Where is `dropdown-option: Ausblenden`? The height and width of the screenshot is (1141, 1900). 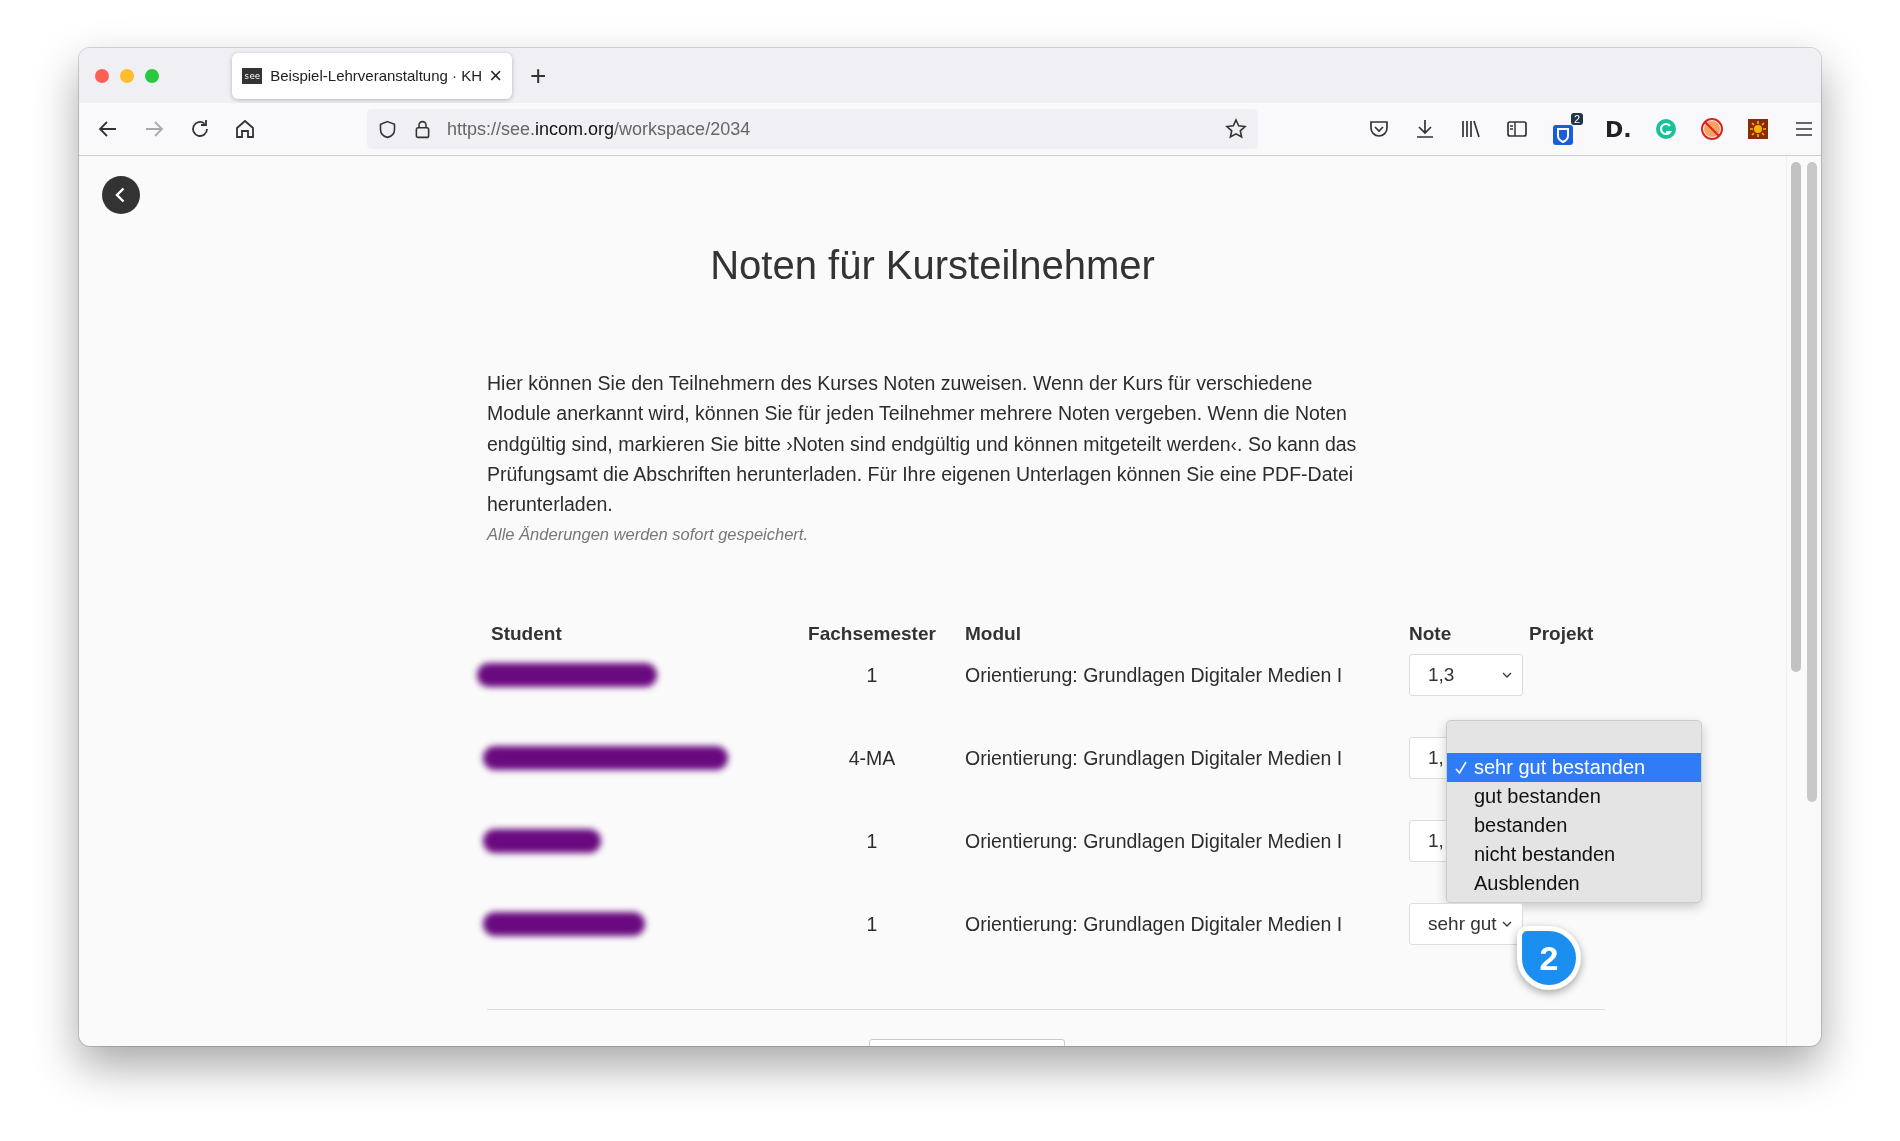
dropdown-option: Ausblenden is located at coordinates (1574, 884).